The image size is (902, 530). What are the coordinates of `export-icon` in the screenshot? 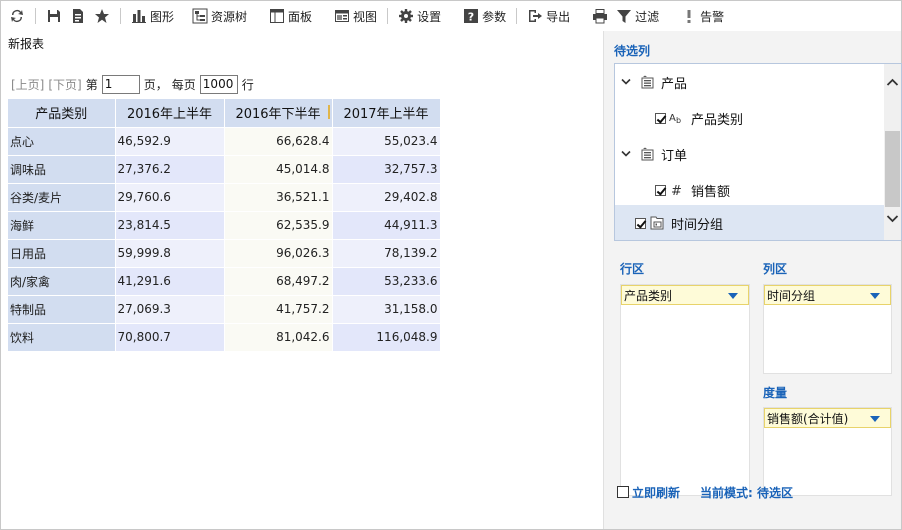 It's located at (536, 16).